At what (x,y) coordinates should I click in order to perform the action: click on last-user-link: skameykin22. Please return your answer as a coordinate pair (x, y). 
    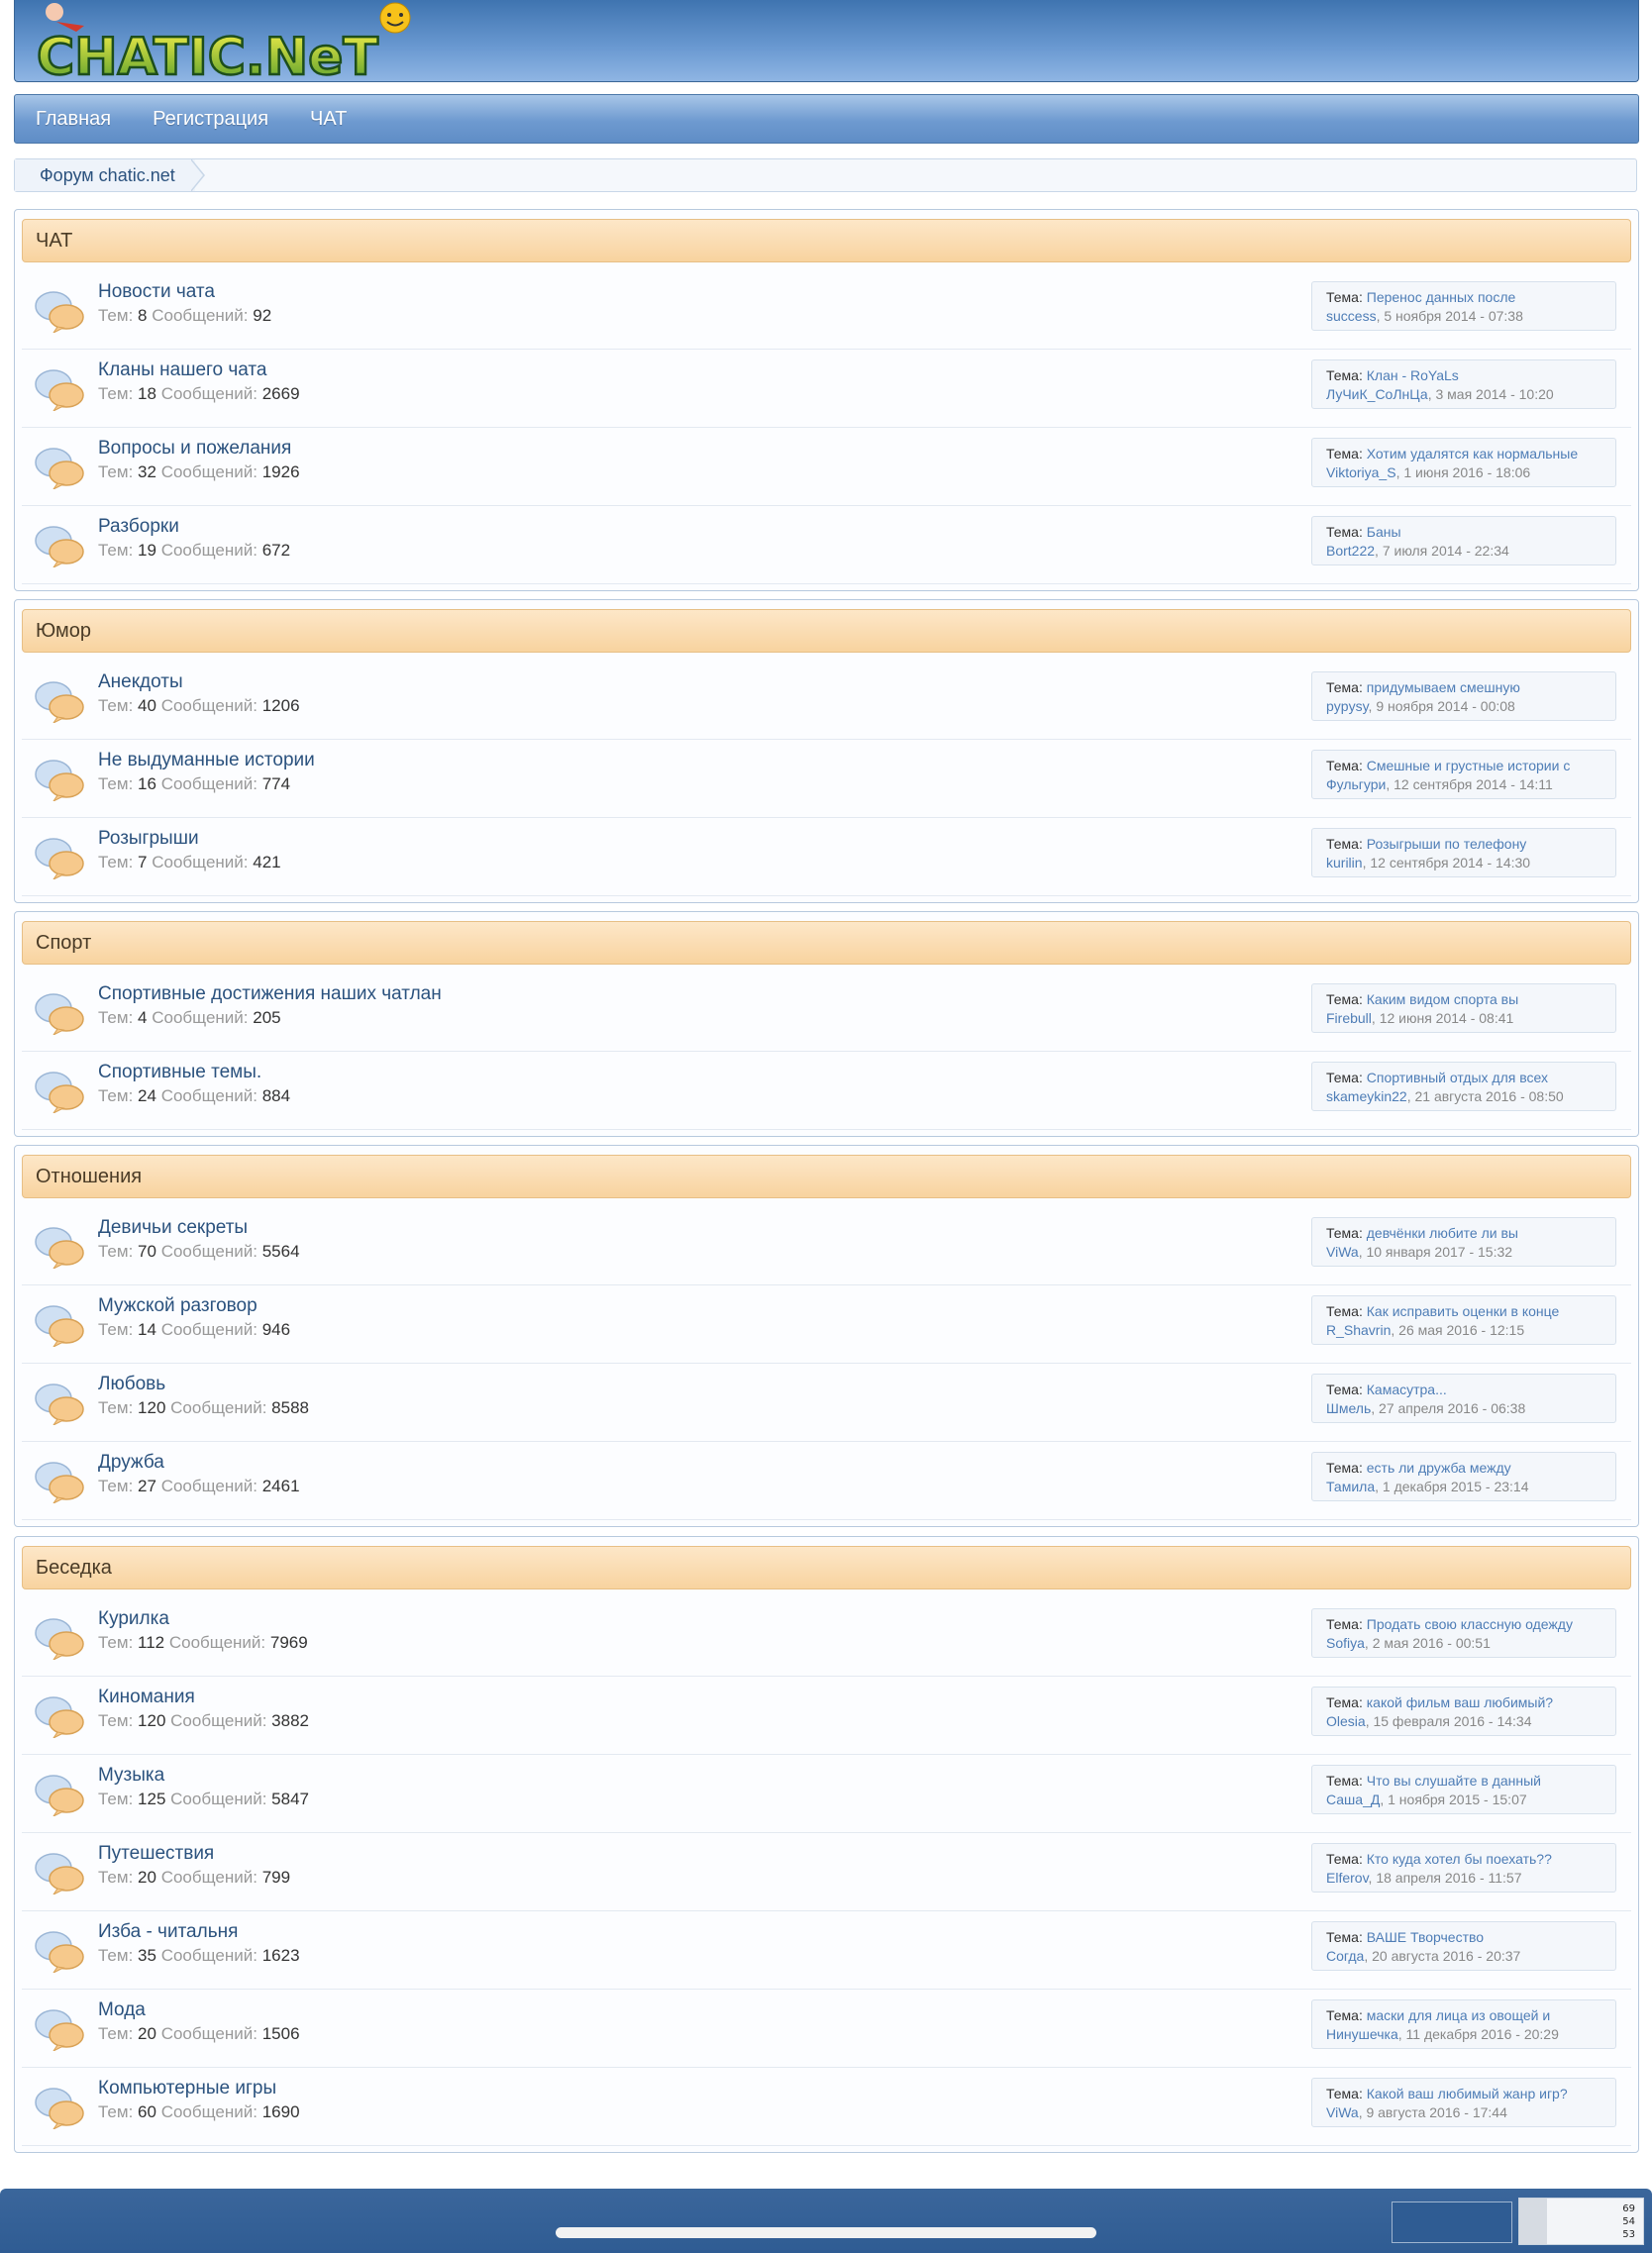
    Looking at the image, I should click on (1366, 1096).